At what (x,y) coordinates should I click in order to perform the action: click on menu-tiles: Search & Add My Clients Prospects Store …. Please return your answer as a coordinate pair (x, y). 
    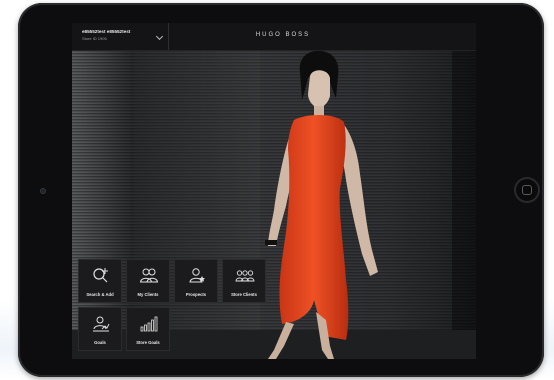
    Looking at the image, I should click on (178, 307).